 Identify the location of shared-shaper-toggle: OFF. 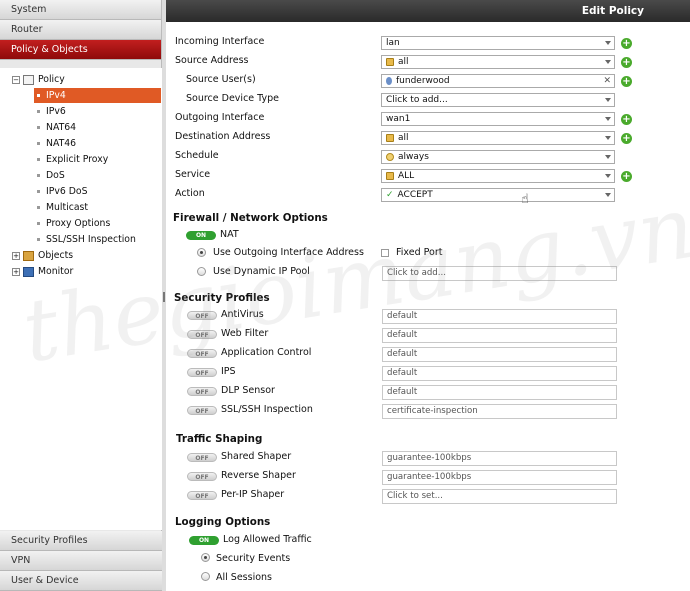
(202, 457).